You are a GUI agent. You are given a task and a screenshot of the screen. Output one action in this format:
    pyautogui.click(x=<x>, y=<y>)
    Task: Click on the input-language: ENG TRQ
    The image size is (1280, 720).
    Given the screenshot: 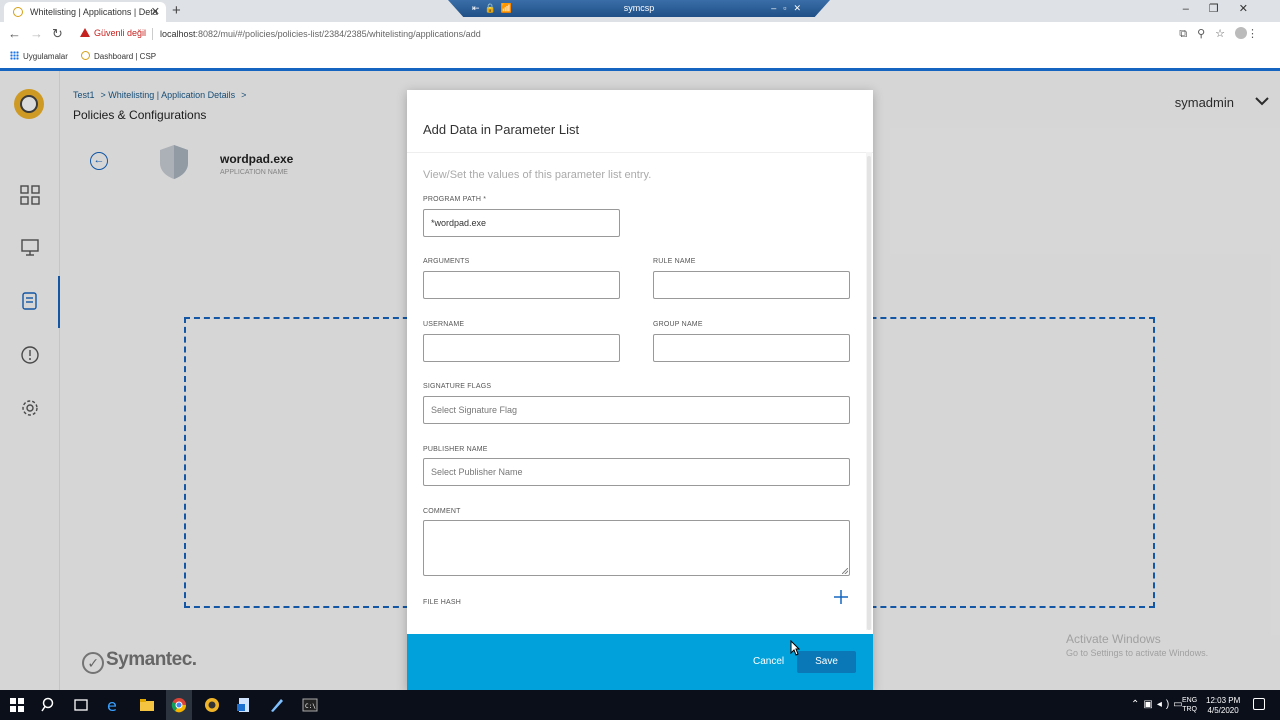 What is the action you would take?
    pyautogui.click(x=1189, y=705)
    